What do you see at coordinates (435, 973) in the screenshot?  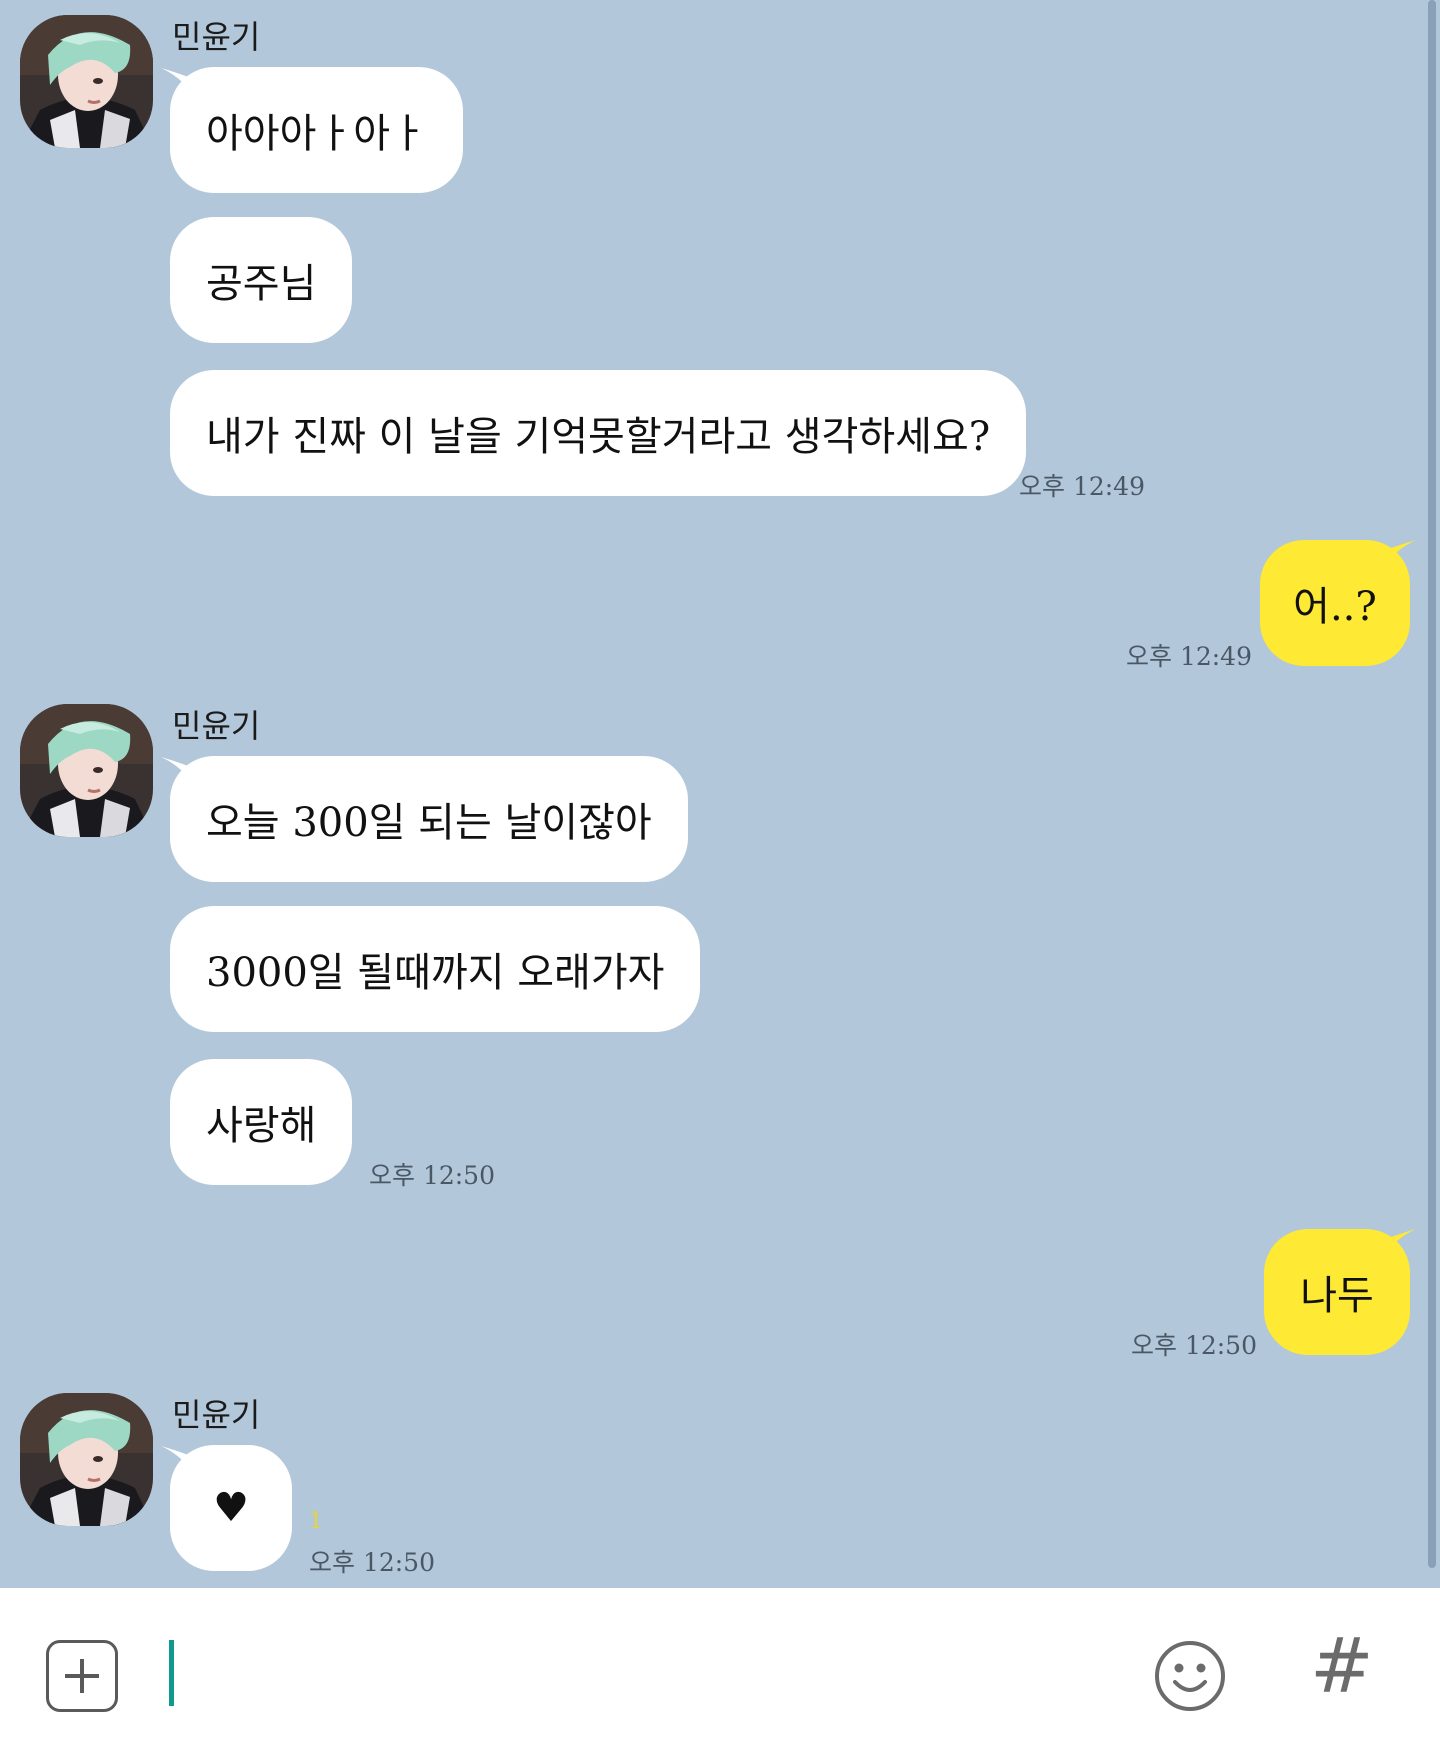 I see `message-text: 3000일 될때까지 오래가자` at bounding box center [435, 973].